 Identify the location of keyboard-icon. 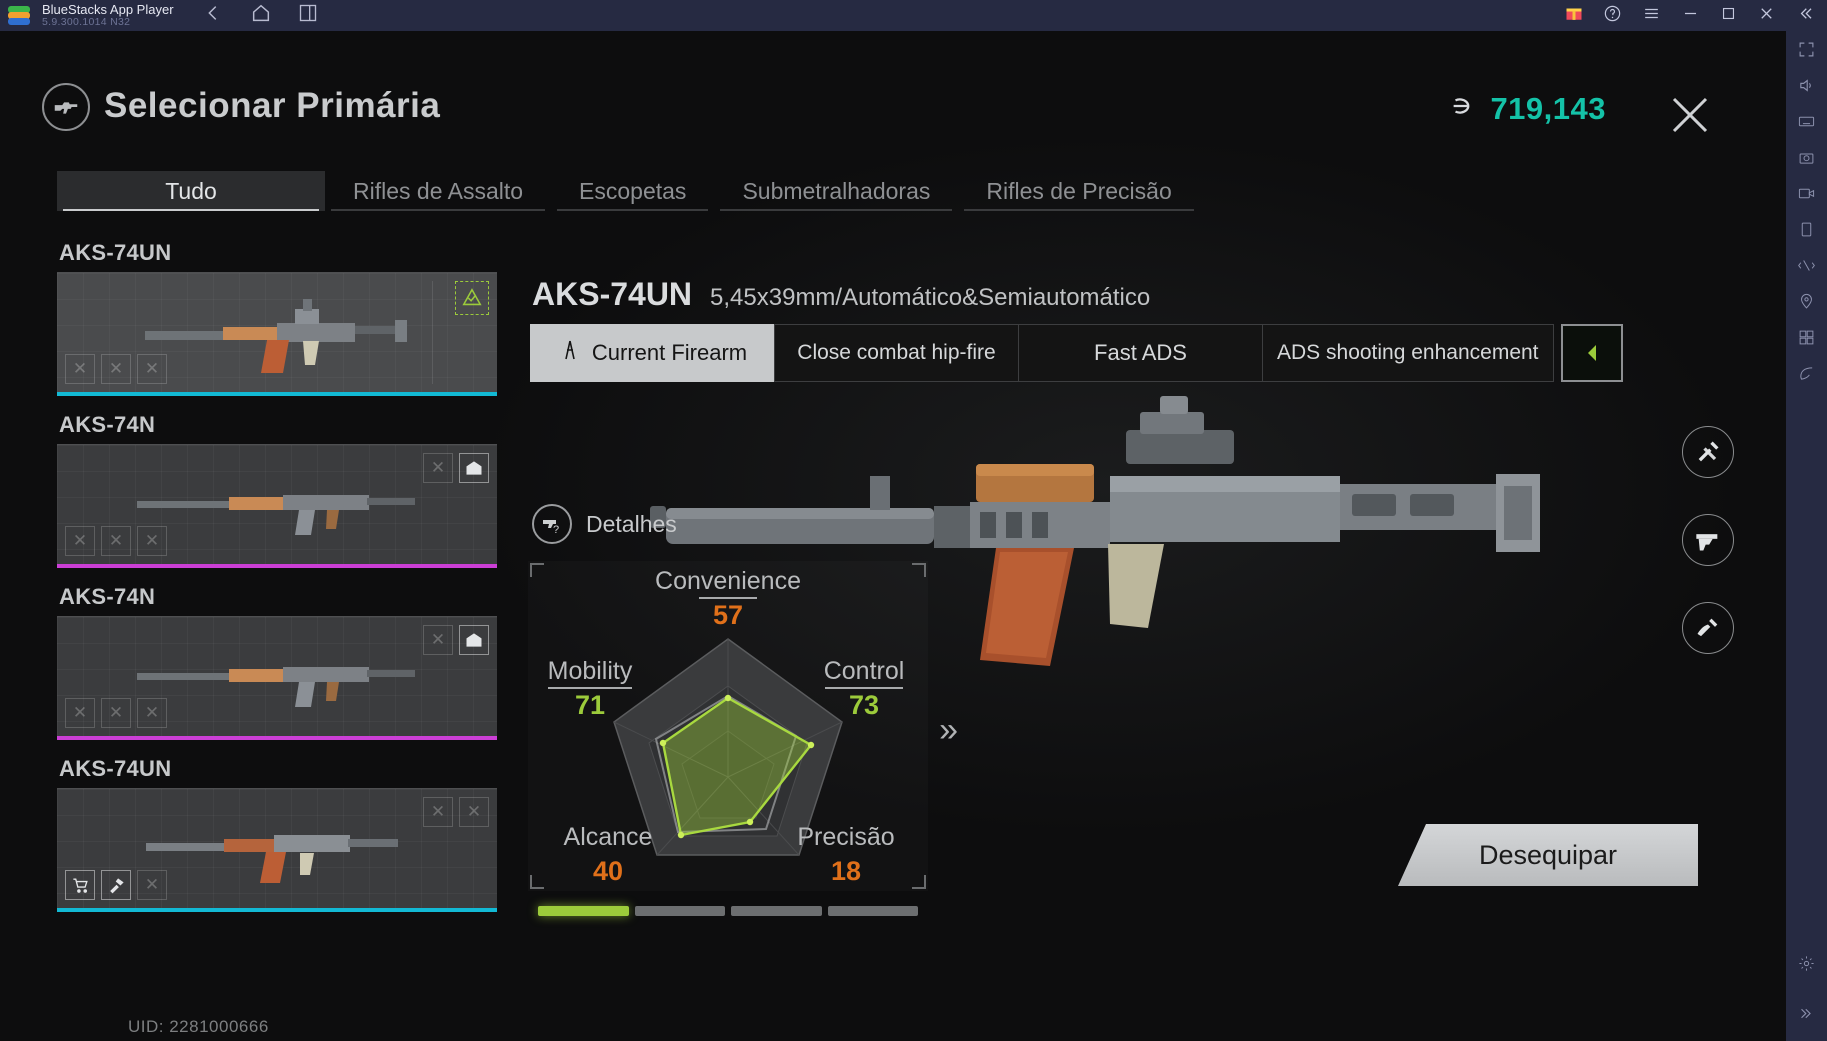
(1806, 124).